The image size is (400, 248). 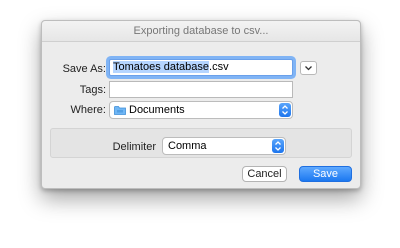 I want to click on save-as-input: Tomatoes database.csv, so click(x=201, y=67).